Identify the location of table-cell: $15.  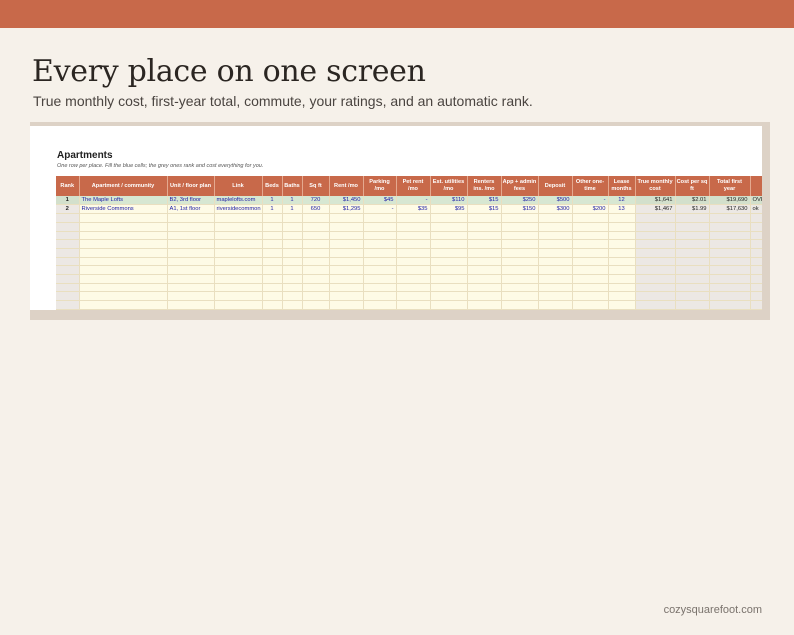
(484, 201).